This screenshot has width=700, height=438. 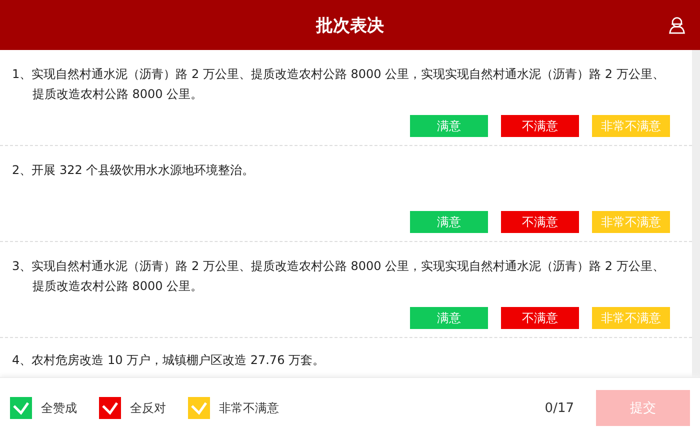 I want to click on item-text: 1、实现自然村通水泥（沥青）路 2 万公里、提质改造农村公路 8000 公里，实现实现自然村通水泥（沥青）路 2 万公里、提质改造农村公路 8000 公里。, so click(x=339, y=84).